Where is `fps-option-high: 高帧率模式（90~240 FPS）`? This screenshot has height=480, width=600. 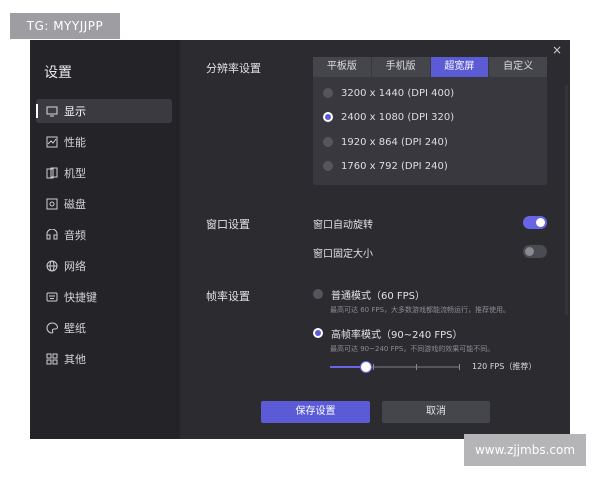 fps-option-high: 高帧率模式（90~240 FPS） is located at coordinates (388, 333).